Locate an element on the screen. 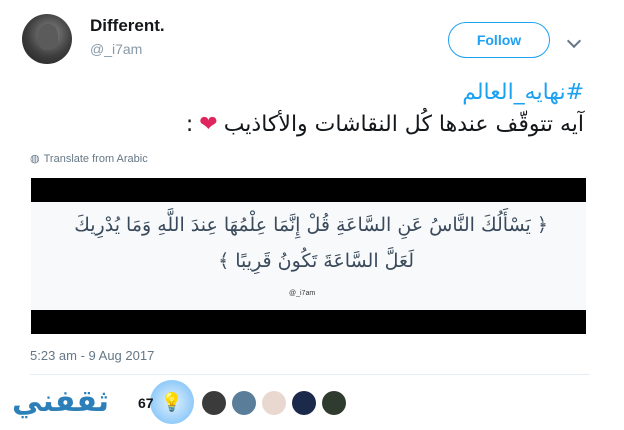 This screenshot has height=430, width=624. hashtag-link: #نهايه_العالم is located at coordinates (523, 92).